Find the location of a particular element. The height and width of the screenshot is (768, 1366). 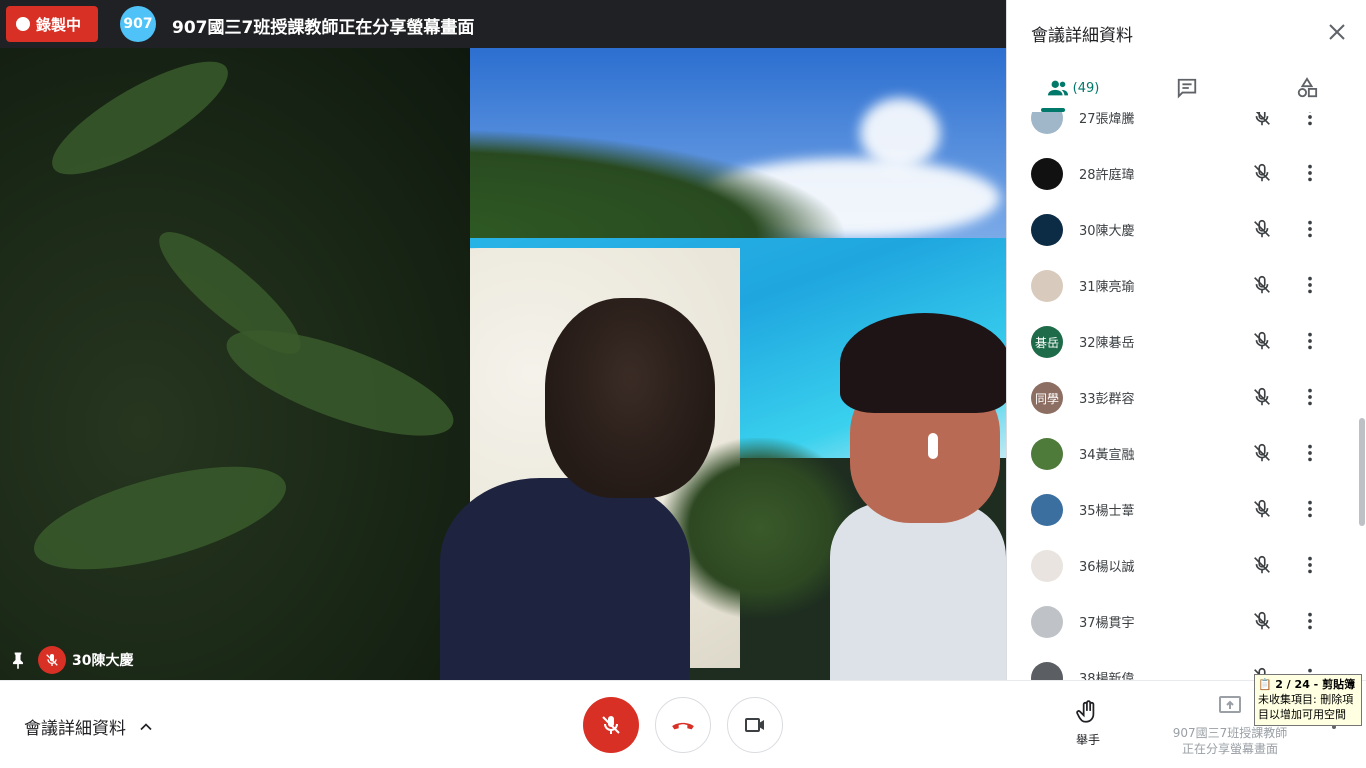

participant-row: 30陳大慶 is located at coordinates (1182, 230).